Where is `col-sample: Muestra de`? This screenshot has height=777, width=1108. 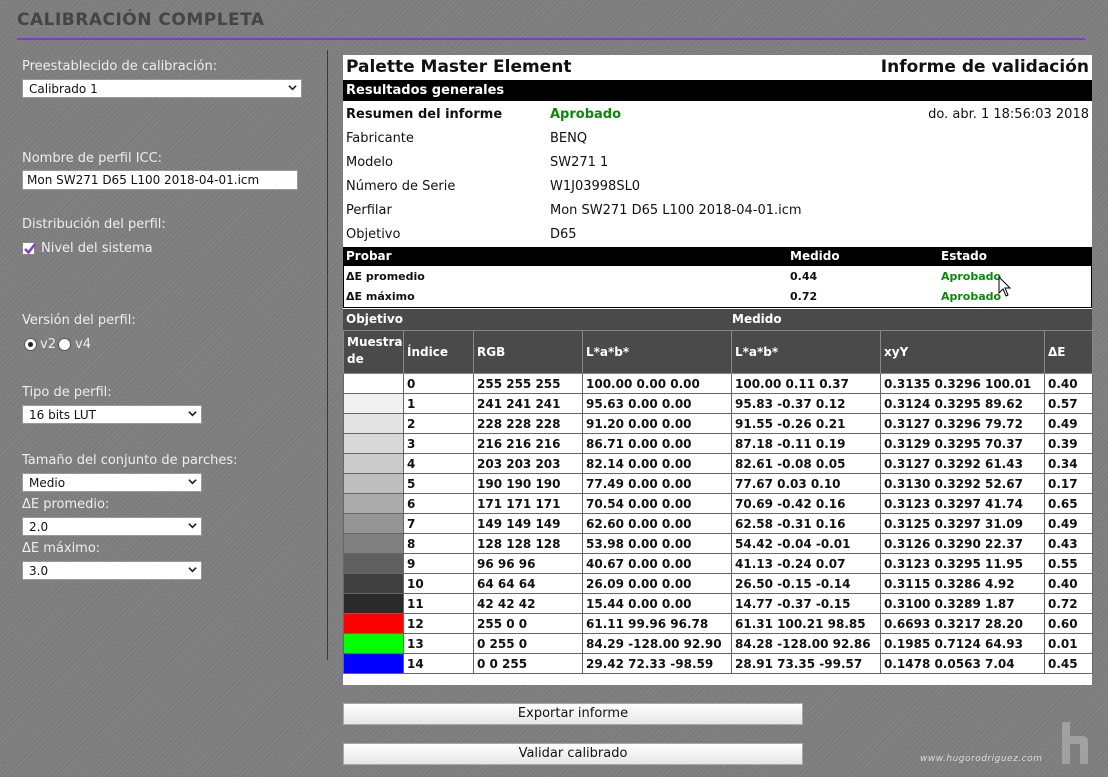 col-sample: Muestra de is located at coordinates (373, 352).